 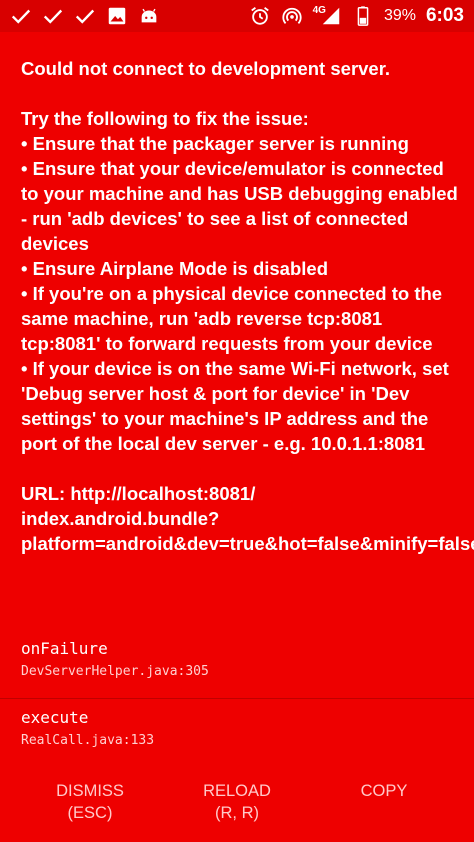 I want to click on image-icon, so click(x=117, y=16).